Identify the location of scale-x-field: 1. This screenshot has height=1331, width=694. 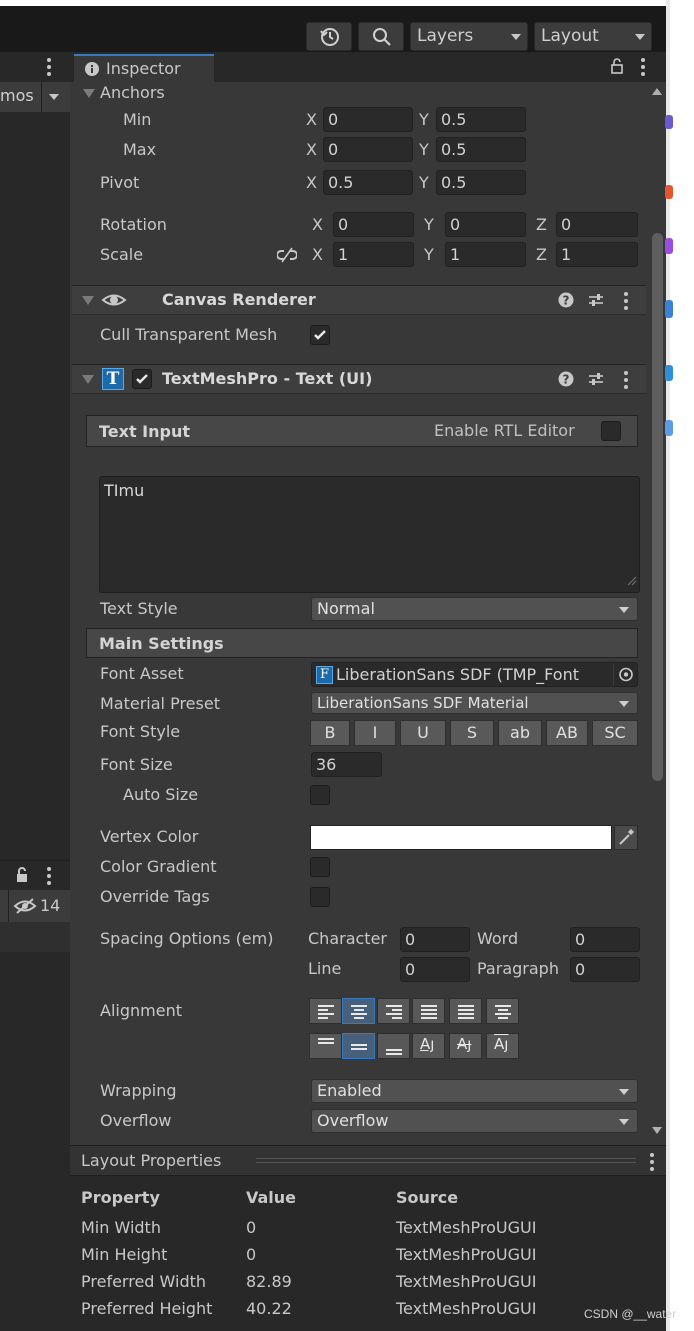
(373, 254).